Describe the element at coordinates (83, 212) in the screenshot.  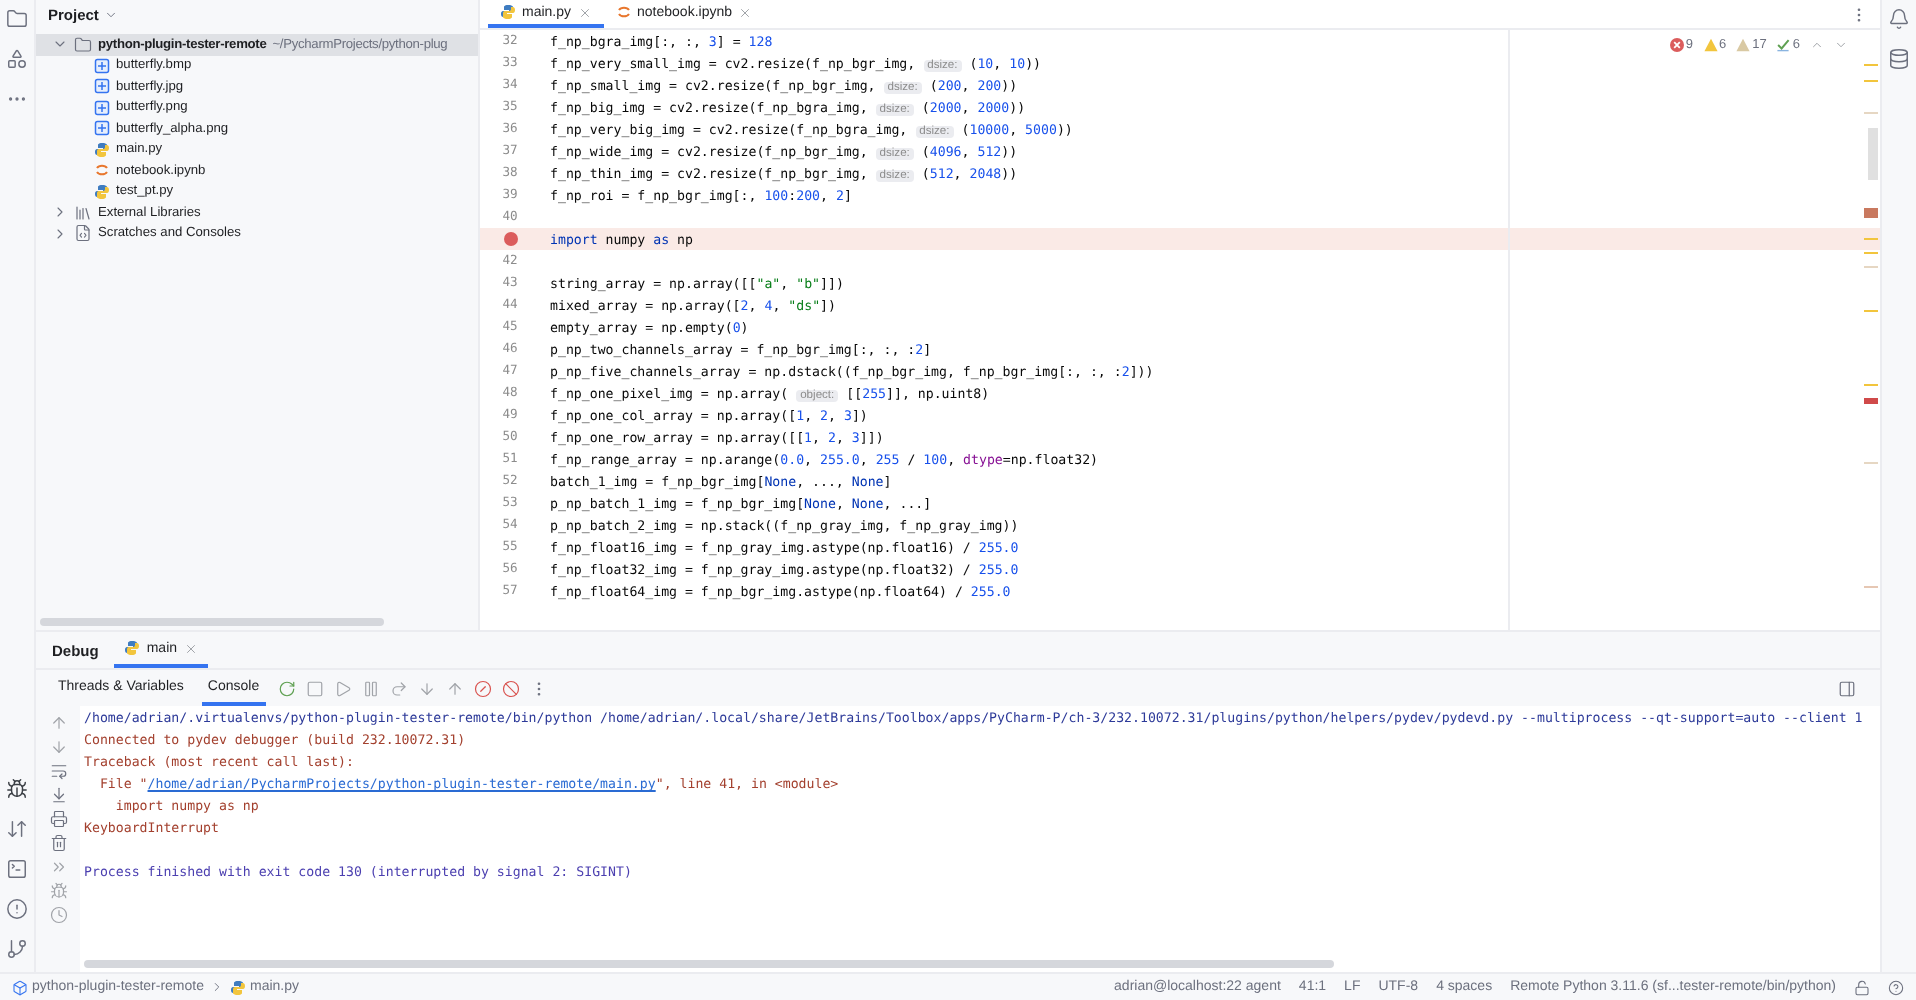
I see `library-icon` at that location.